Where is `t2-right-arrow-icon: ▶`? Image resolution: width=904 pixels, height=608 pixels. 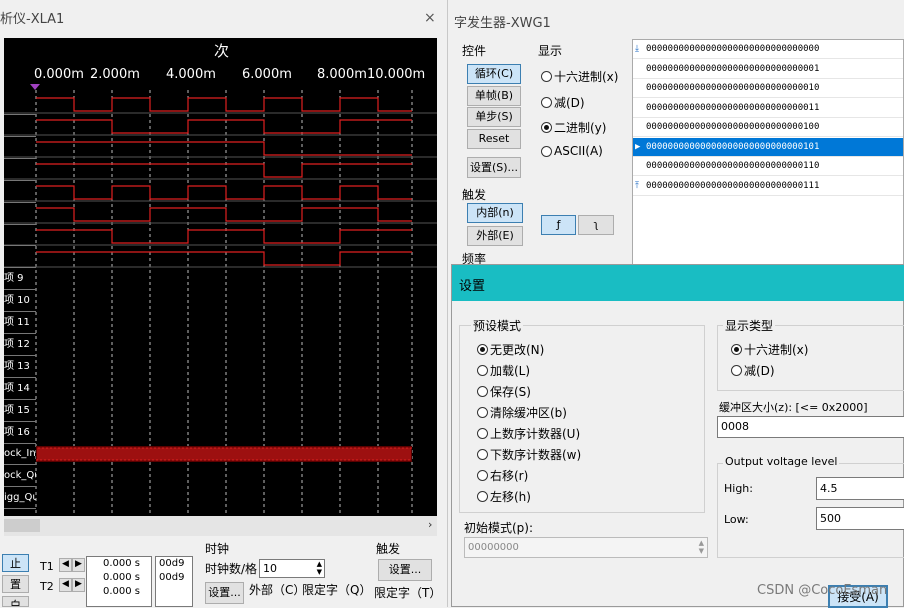 t2-right-arrow-icon: ▶ is located at coordinates (78, 585).